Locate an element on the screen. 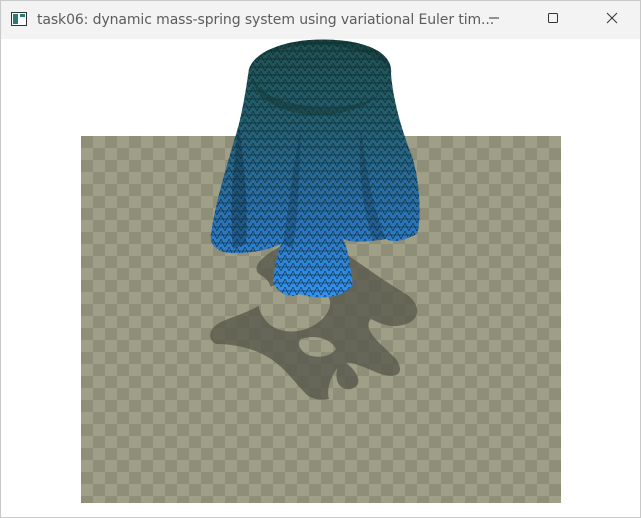 The height and width of the screenshot is (518, 641). close-icon is located at coordinates (612, 20).